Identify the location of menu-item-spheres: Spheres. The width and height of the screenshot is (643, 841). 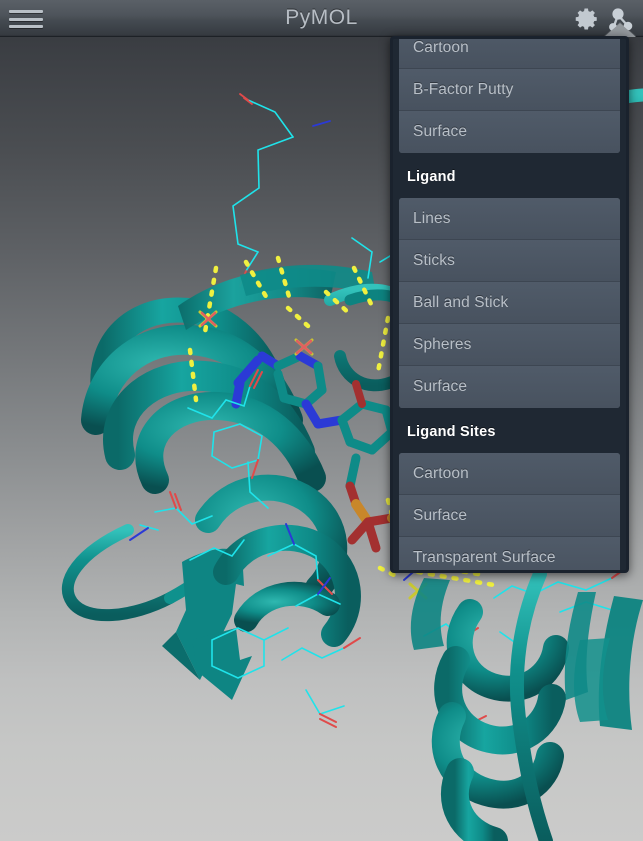
(509, 345).